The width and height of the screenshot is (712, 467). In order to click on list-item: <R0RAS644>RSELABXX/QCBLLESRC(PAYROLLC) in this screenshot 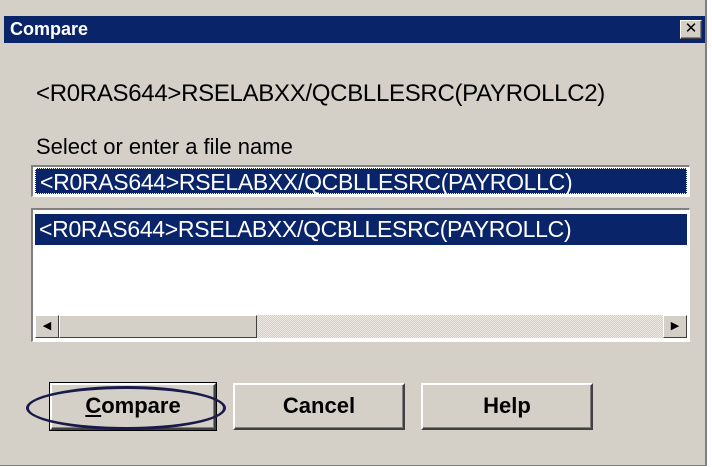, I will do `click(361, 229)`.